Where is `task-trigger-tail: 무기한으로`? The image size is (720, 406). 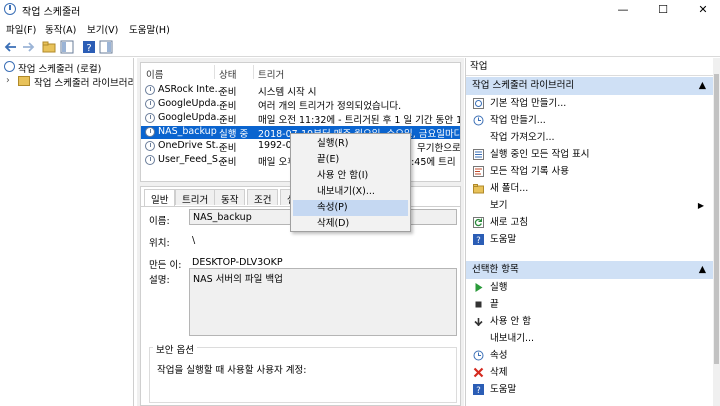 task-trigger-tail: 무기한으로 is located at coordinates (439, 148).